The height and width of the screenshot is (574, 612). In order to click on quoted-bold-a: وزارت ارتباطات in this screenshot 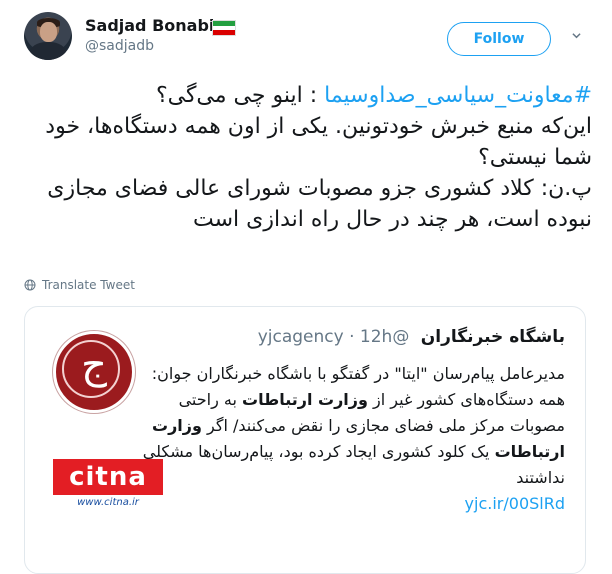, I will do `click(305, 399)`.